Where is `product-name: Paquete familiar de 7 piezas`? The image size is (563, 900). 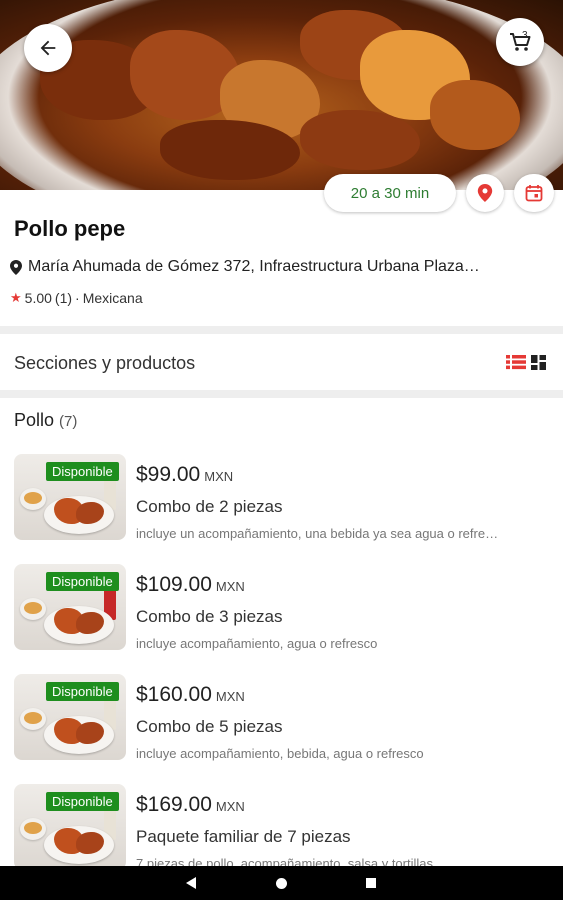
product-name: Paquete familiar de 7 piezas is located at coordinates (243, 836).